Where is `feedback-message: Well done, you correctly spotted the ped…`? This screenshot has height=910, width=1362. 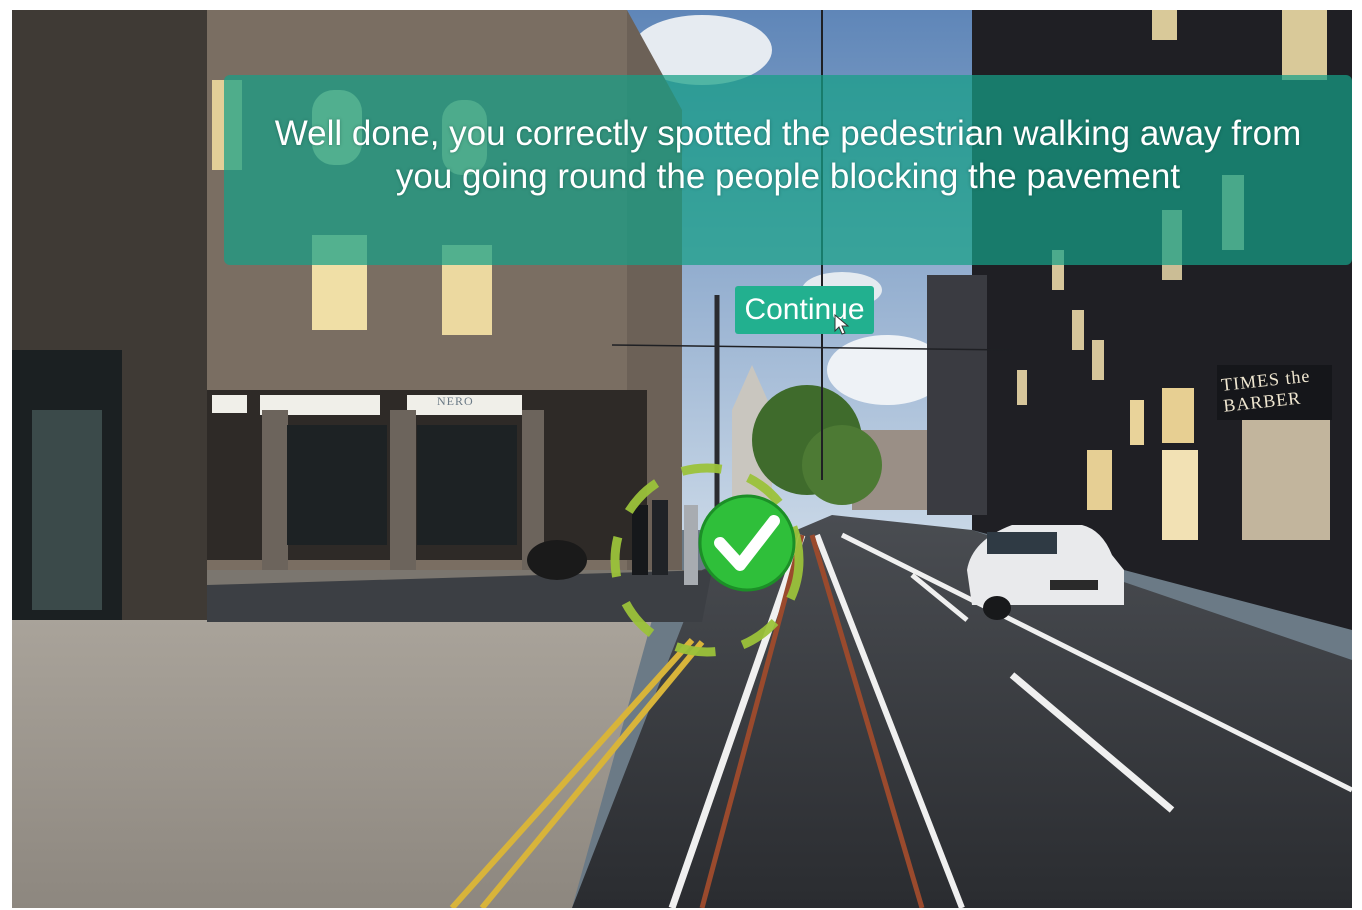 feedback-message: Well done, you correctly spotted the ped… is located at coordinates (788, 155).